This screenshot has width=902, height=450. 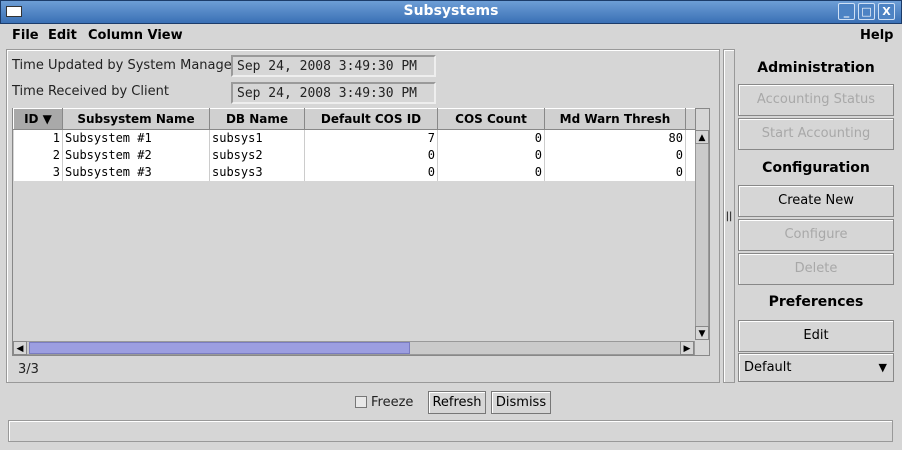 I want to click on status-bar, so click(x=450, y=431).